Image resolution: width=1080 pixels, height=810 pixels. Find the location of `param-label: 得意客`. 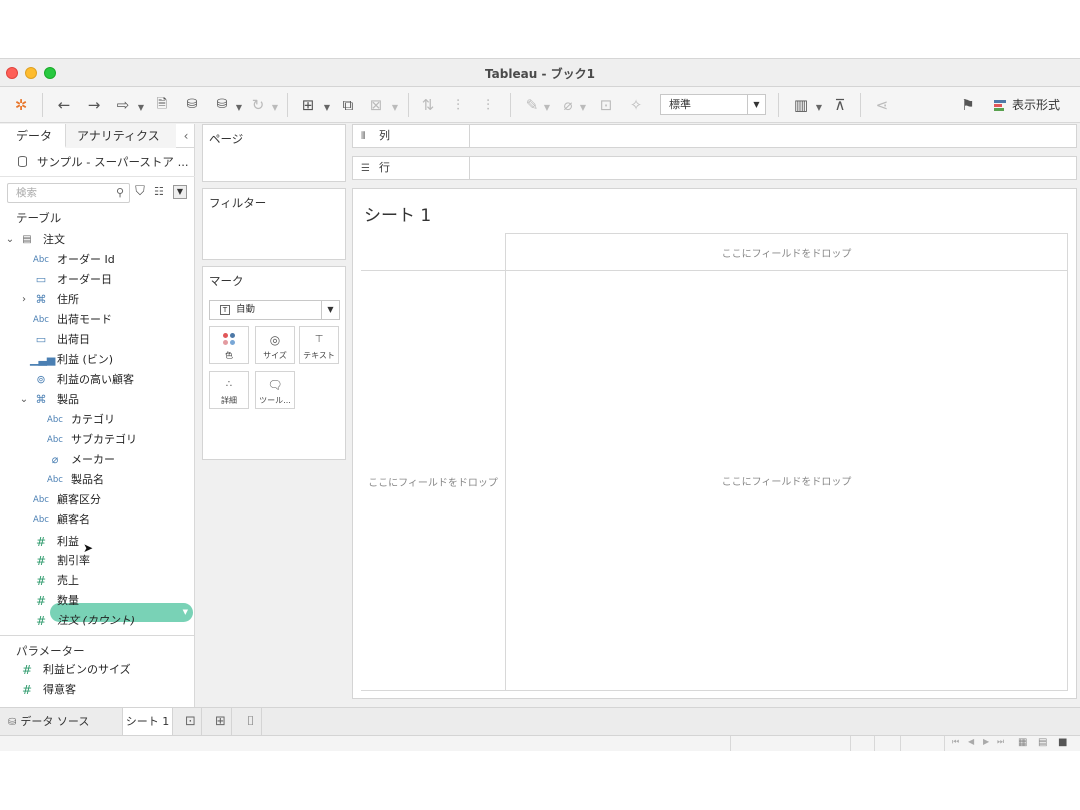

param-label: 得意客 is located at coordinates (59, 689).